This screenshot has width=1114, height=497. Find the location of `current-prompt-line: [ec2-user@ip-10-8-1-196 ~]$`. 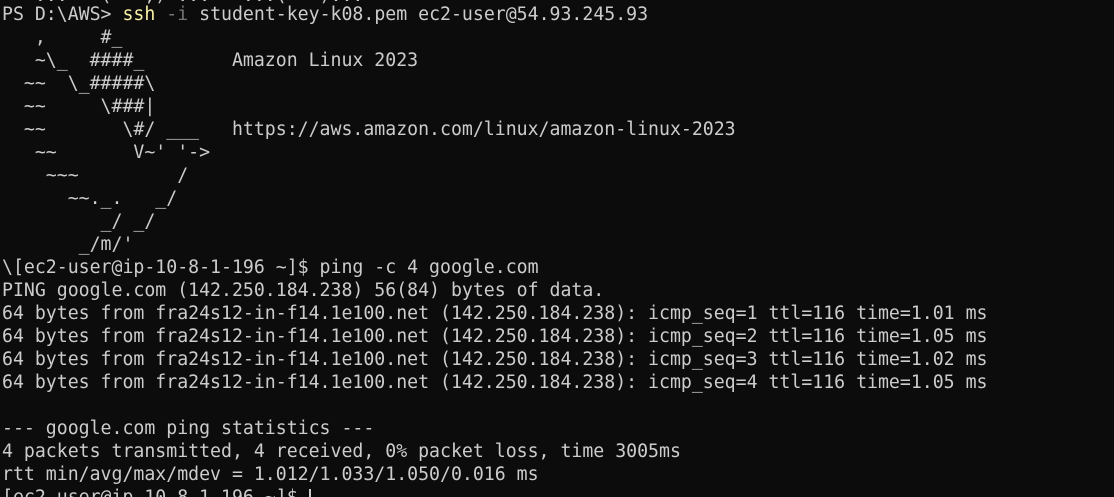

current-prompt-line: [ec2-user@ip-10-8-1-196 ~]$ is located at coordinates (156, 491).